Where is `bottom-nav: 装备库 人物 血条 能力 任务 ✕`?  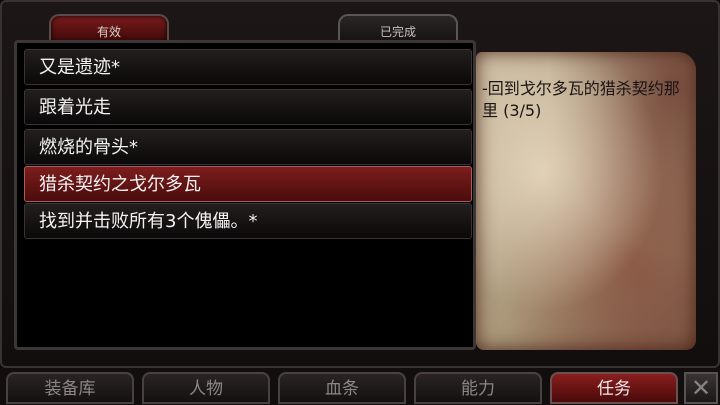
bottom-nav: 装备库 人物 血条 能力 任务 ✕ is located at coordinates (360, 386).